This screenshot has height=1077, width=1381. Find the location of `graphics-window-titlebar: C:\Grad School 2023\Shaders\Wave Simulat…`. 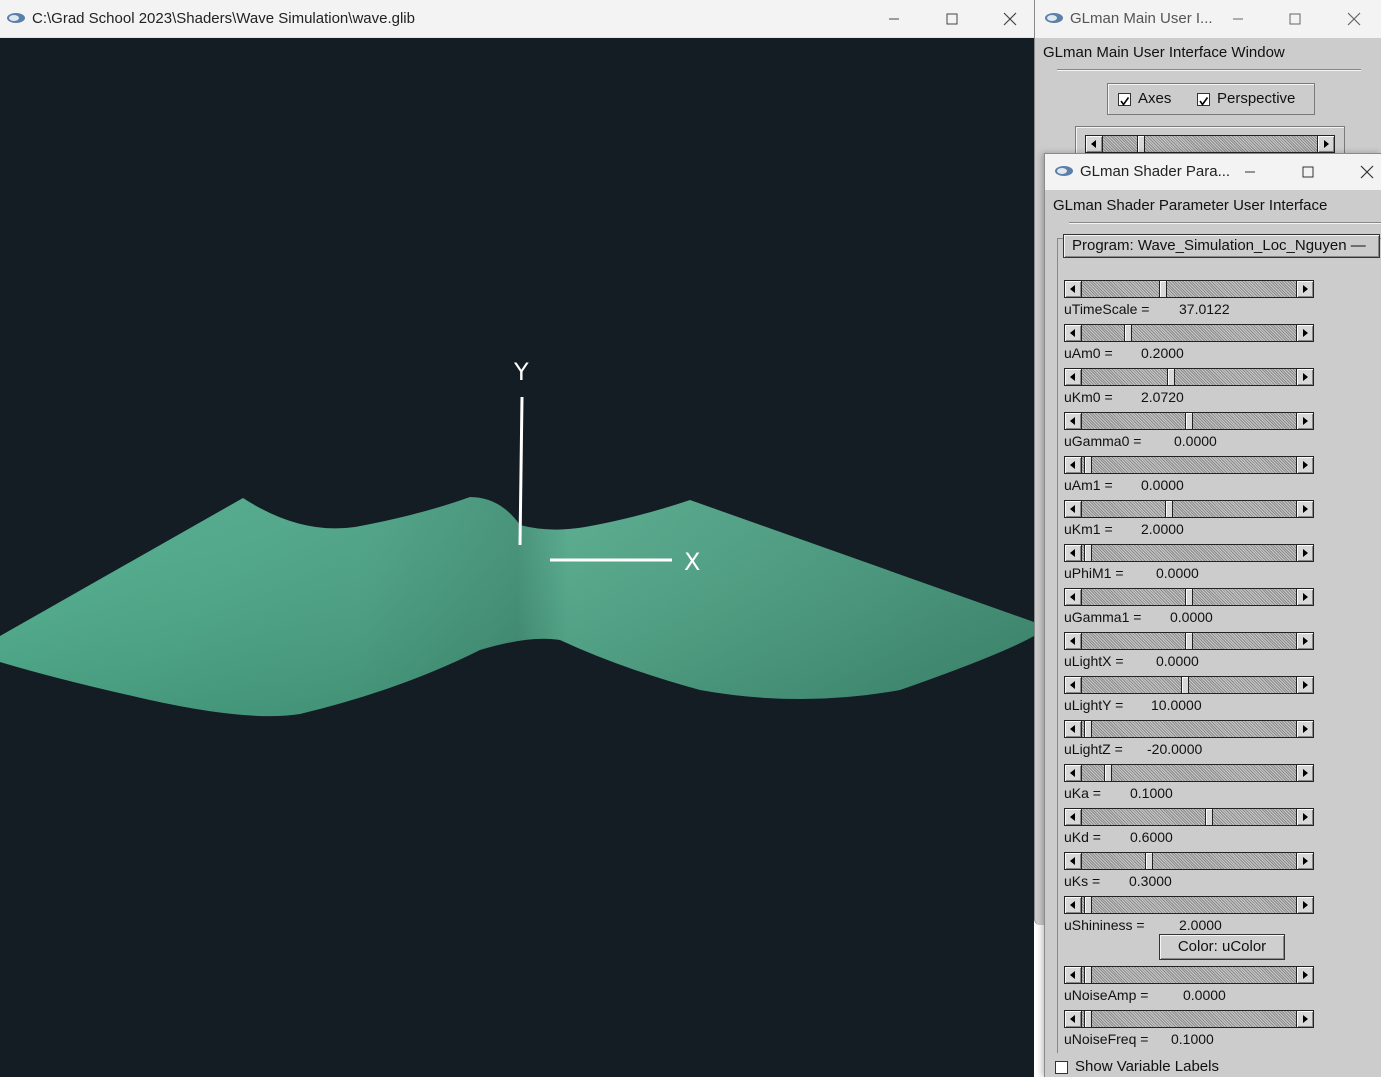

graphics-window-titlebar: C:\Grad School 2023\Shaders\Wave Simulat… is located at coordinates (517, 19).